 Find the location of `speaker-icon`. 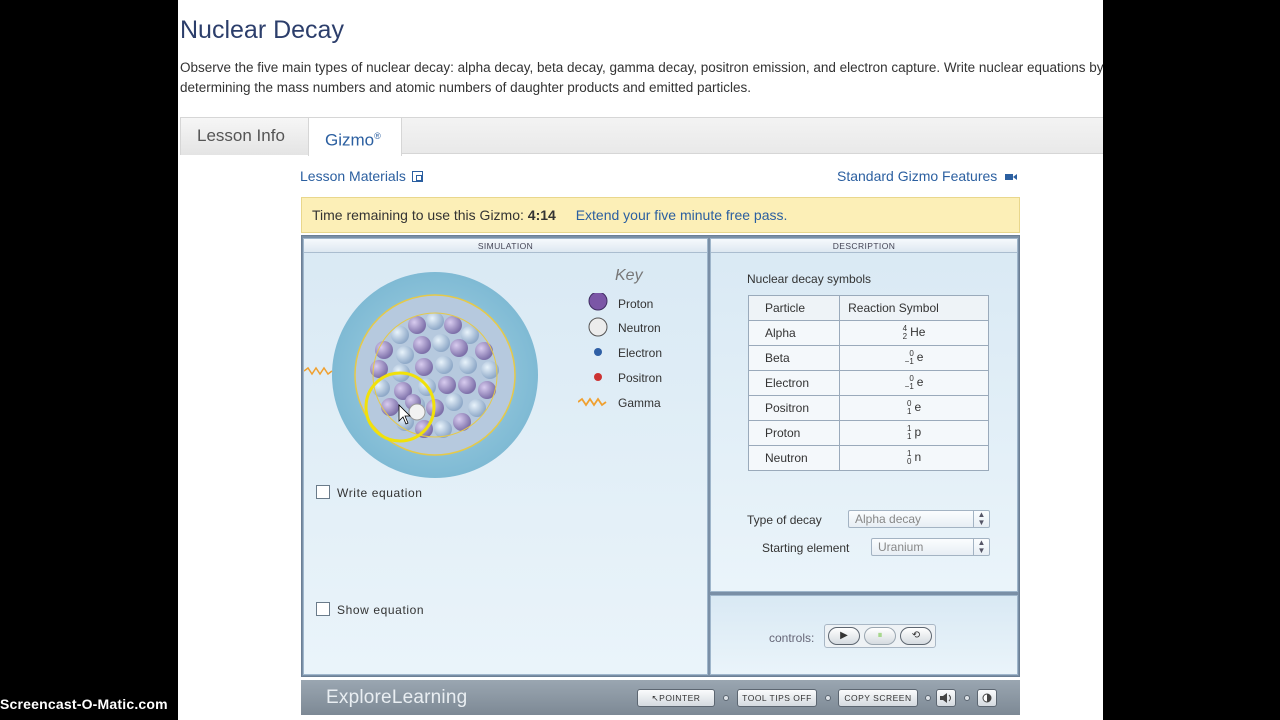

speaker-icon is located at coordinates (945, 698).